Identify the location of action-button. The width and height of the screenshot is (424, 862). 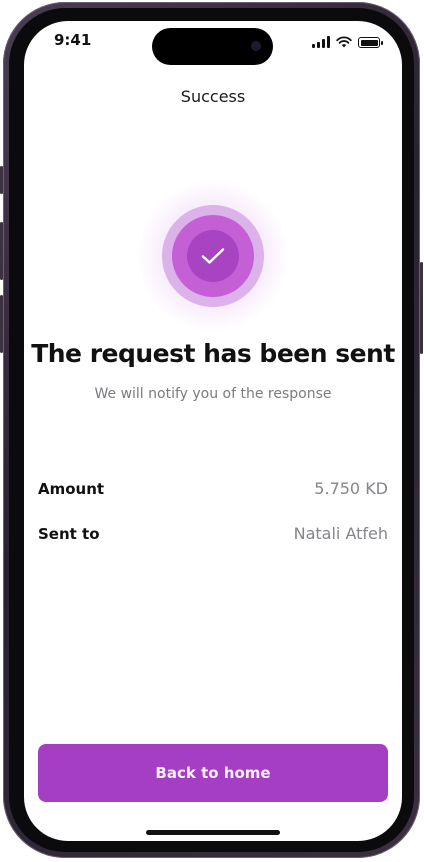
(1, 180).